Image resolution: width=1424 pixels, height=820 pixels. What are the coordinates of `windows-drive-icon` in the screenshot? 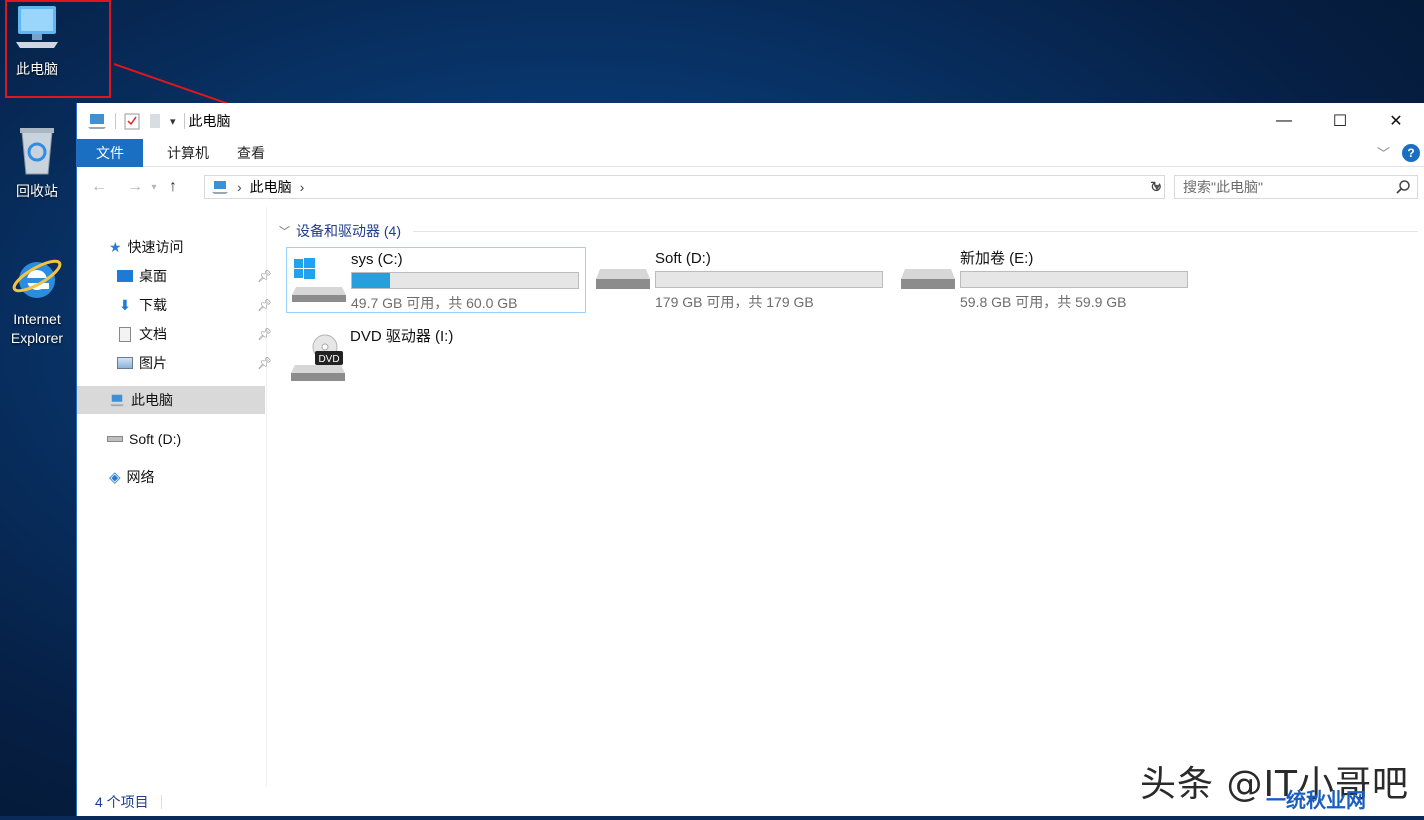 It's located at (319, 280).